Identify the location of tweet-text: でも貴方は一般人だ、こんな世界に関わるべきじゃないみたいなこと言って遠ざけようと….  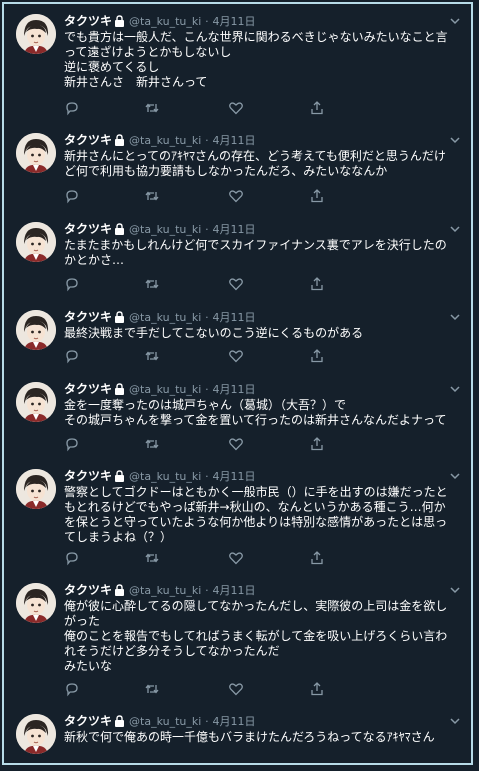
(256, 59).